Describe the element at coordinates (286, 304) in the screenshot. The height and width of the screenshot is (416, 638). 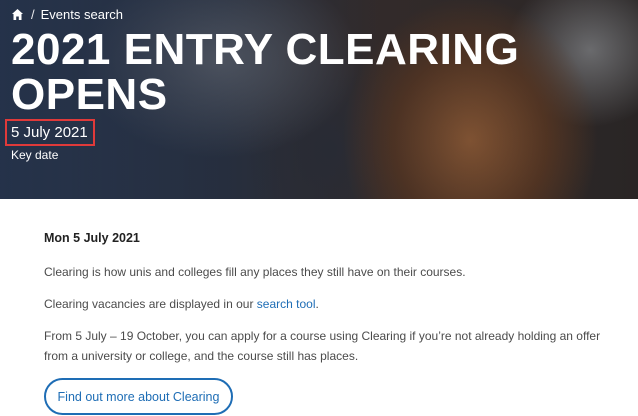
I see `search-tool-link: search tool` at that location.